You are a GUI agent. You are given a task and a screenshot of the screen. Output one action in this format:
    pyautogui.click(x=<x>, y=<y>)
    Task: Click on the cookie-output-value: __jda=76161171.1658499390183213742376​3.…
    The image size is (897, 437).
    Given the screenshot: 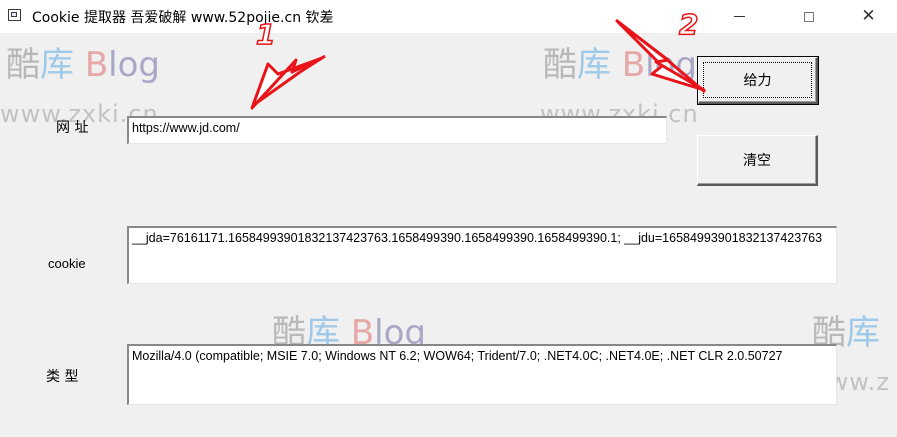 What is the action you would take?
    pyautogui.click(x=477, y=238)
    